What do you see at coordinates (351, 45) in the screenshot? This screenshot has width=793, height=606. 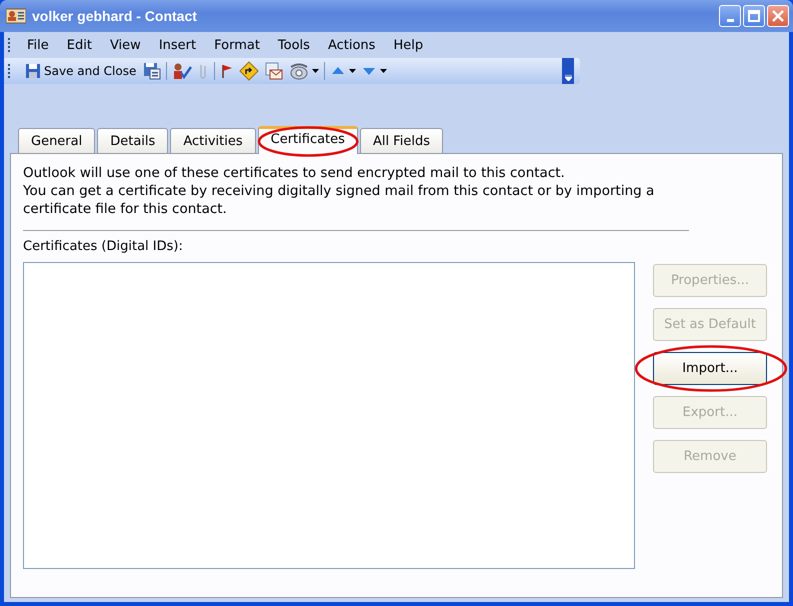 I see `menu-item: Actions` at bounding box center [351, 45].